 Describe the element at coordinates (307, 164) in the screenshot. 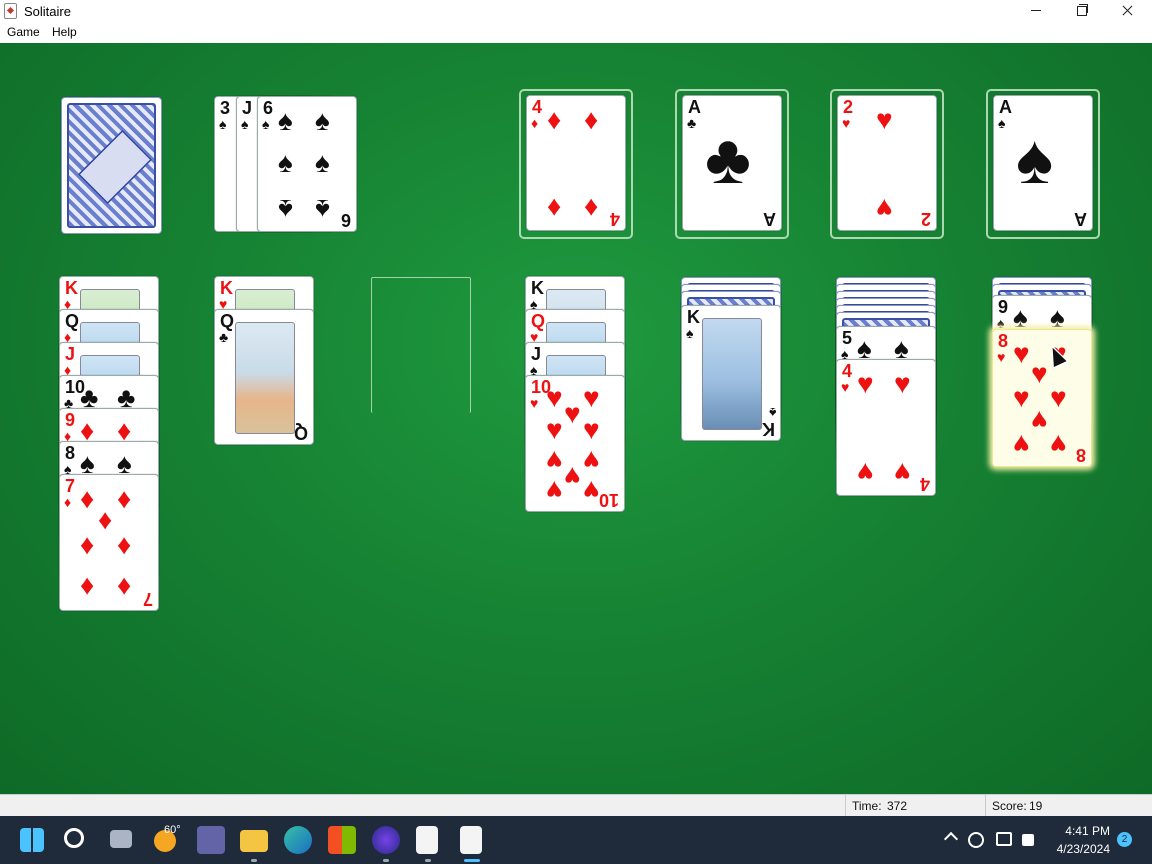

I see `waste-top-card: 6 ♠ ♠ ♠ ♠ ♠ ♠ ♠ 6` at that location.